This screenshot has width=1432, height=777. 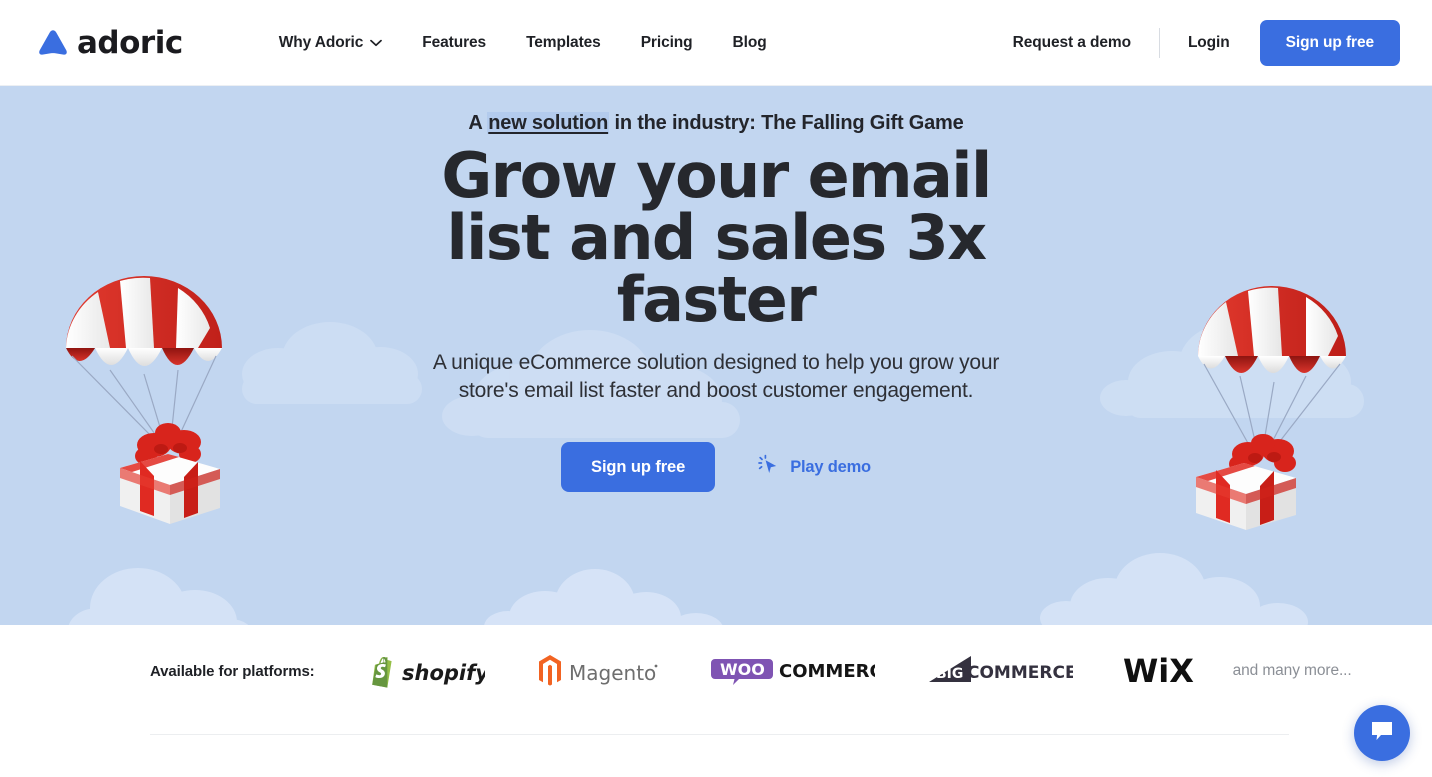 I want to click on nav-link-label: Features, so click(x=454, y=42).